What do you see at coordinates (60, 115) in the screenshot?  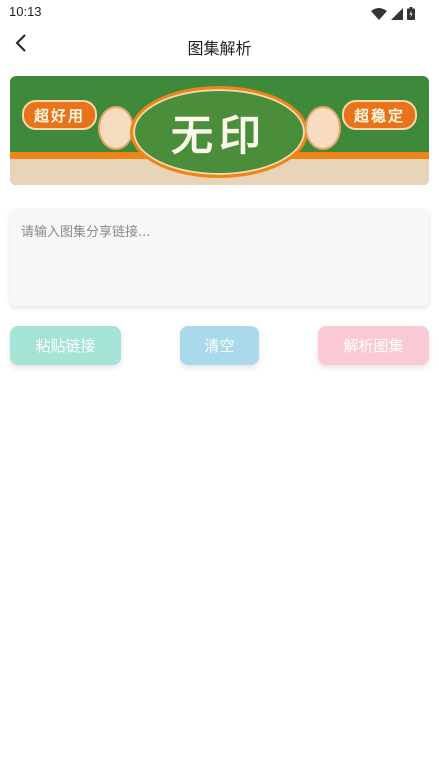 I see `badge-easy-to-use: 超好用` at bounding box center [60, 115].